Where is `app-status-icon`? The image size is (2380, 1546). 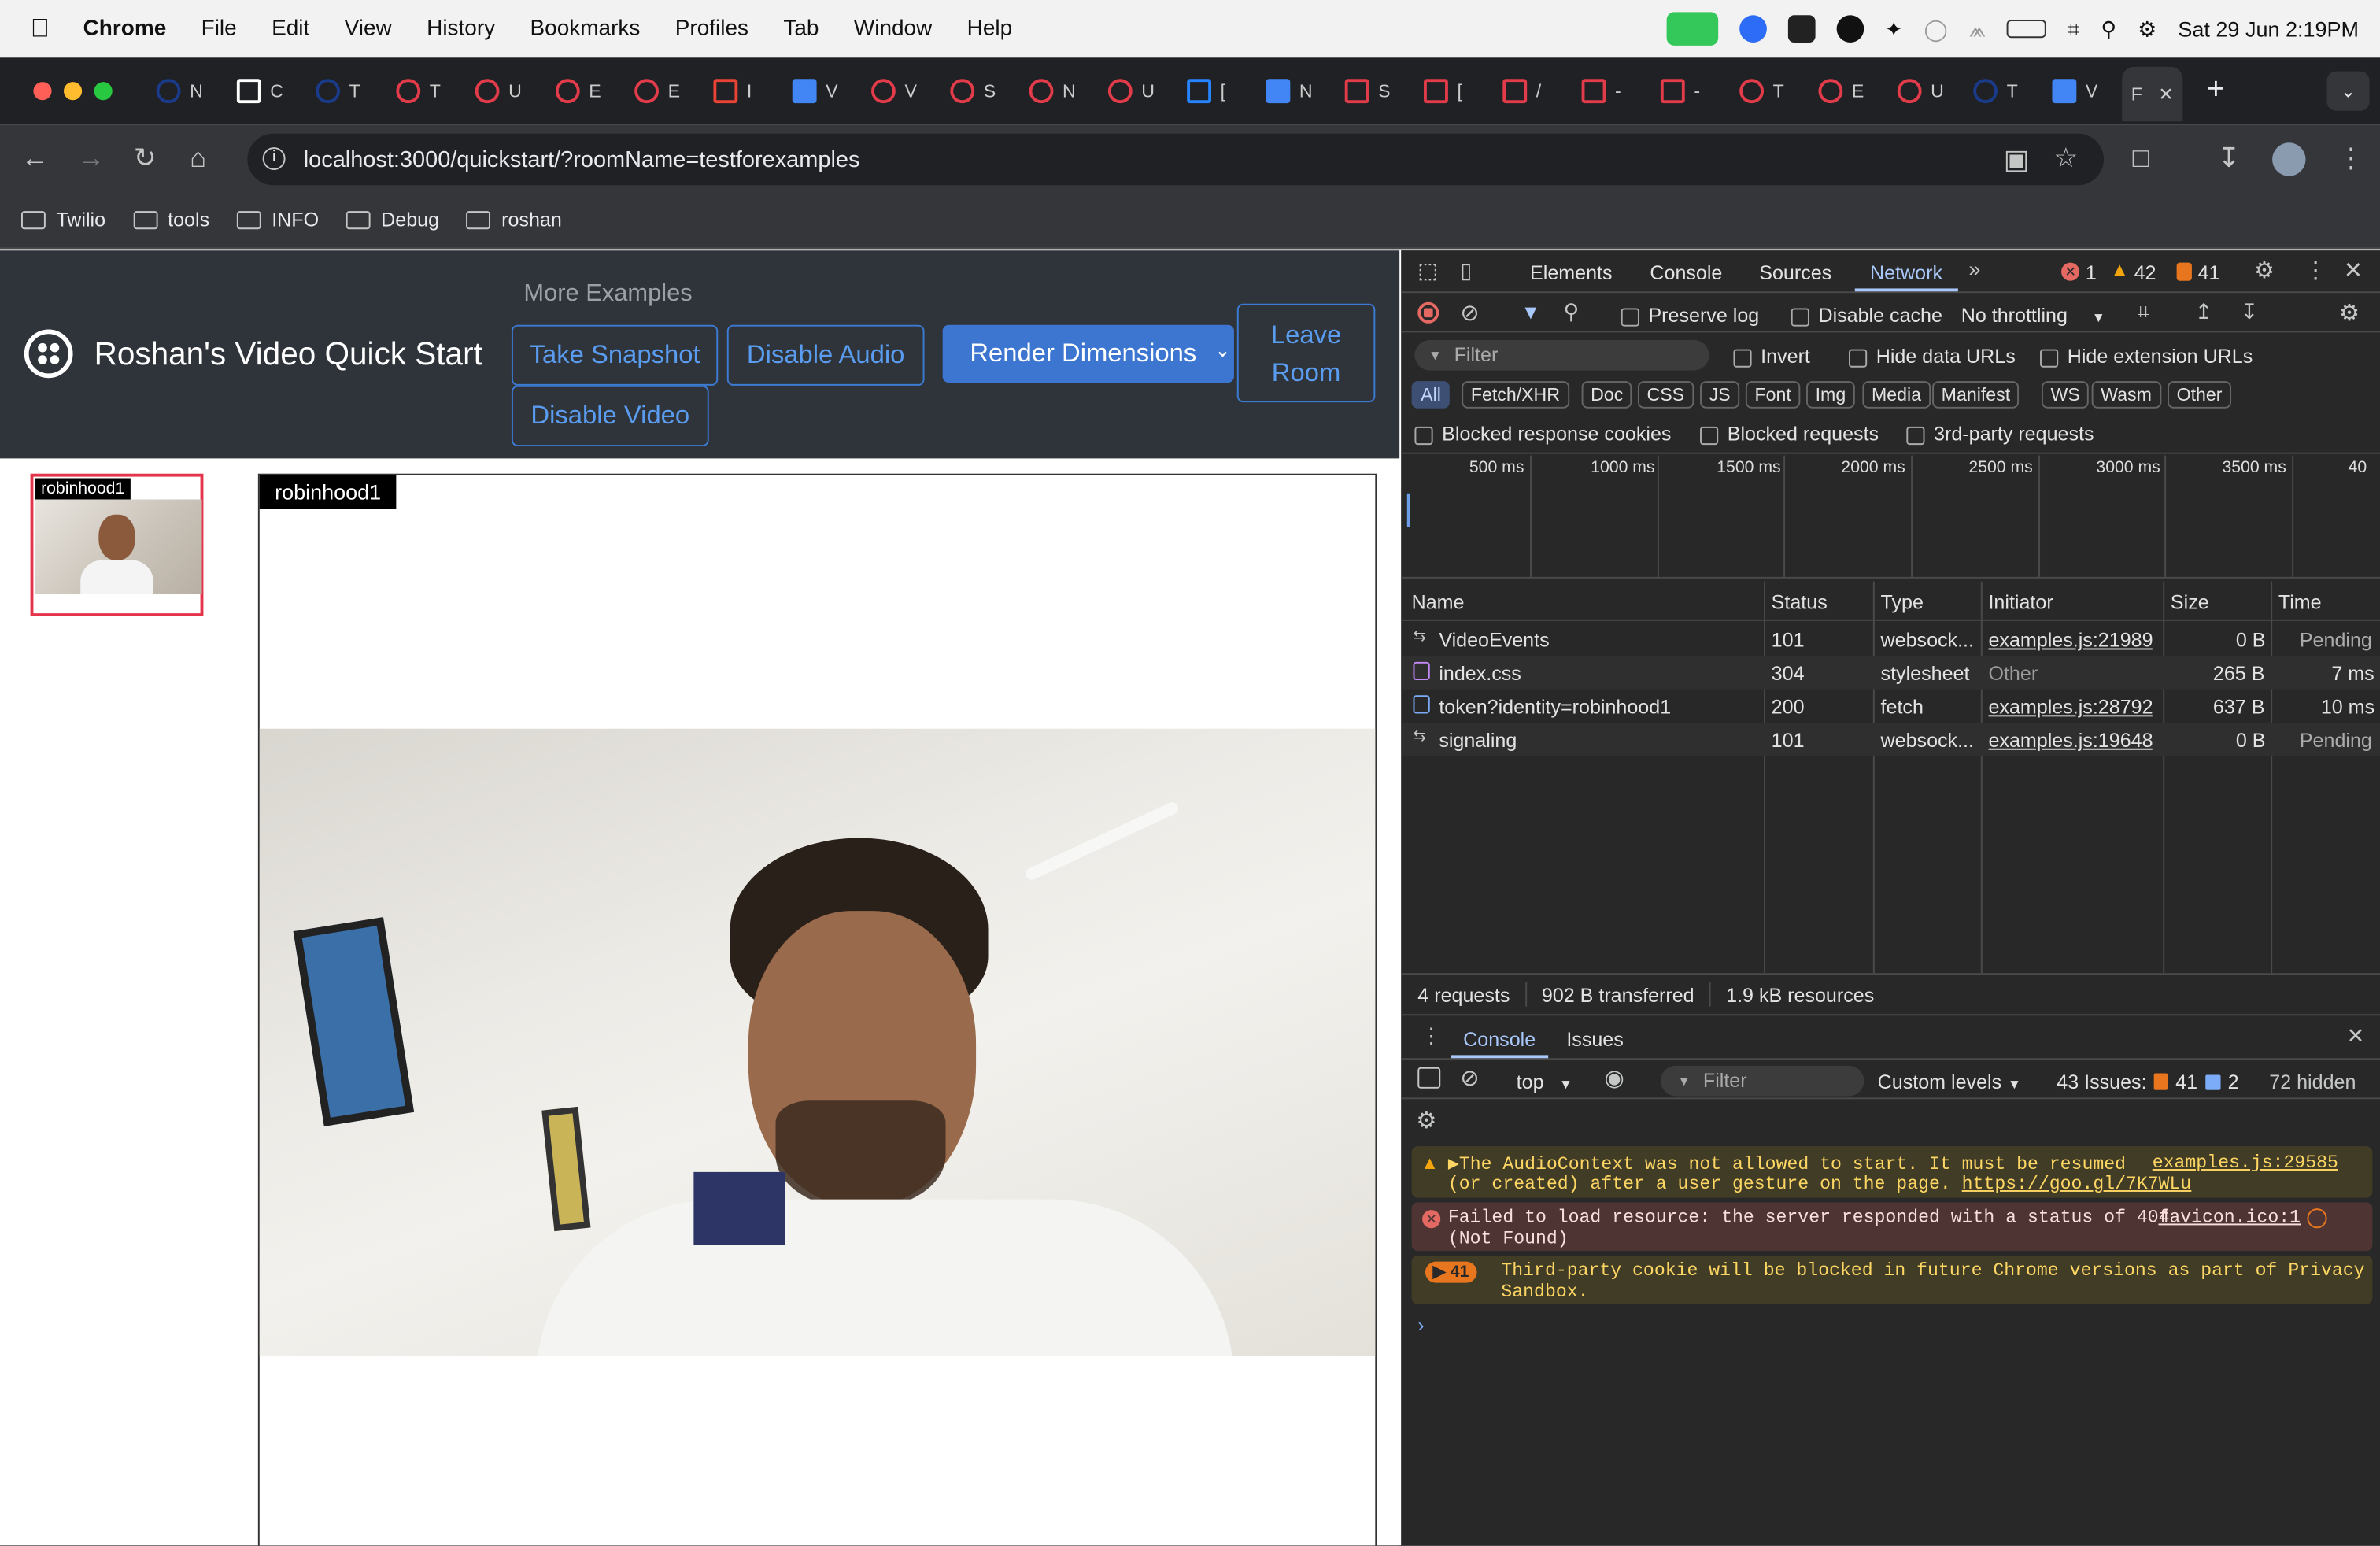
app-status-icon is located at coordinates (1802, 29).